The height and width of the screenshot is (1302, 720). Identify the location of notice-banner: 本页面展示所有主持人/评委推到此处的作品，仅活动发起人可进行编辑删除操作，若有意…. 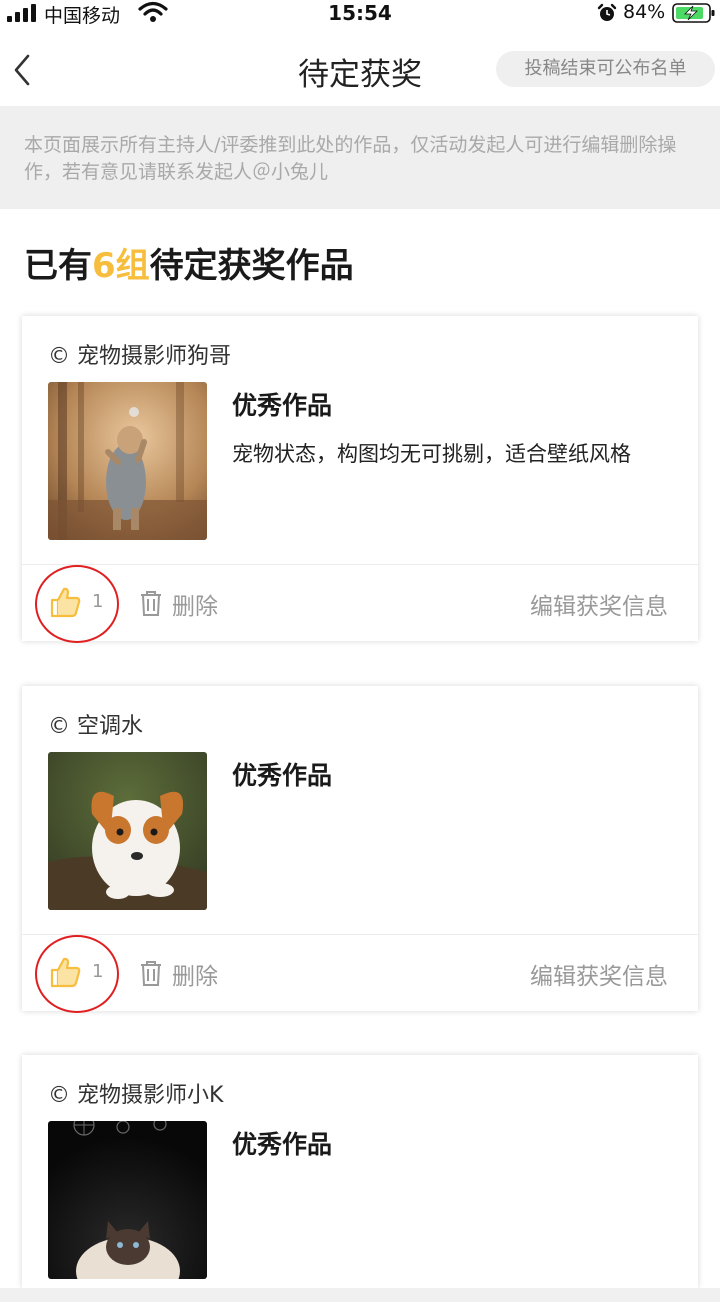
(360, 157).